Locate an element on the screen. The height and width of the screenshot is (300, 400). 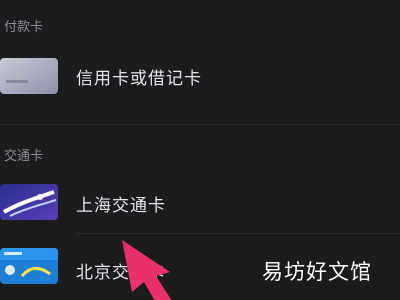
section-header-payment-cards: 付款卡 is located at coordinates (24, 27).